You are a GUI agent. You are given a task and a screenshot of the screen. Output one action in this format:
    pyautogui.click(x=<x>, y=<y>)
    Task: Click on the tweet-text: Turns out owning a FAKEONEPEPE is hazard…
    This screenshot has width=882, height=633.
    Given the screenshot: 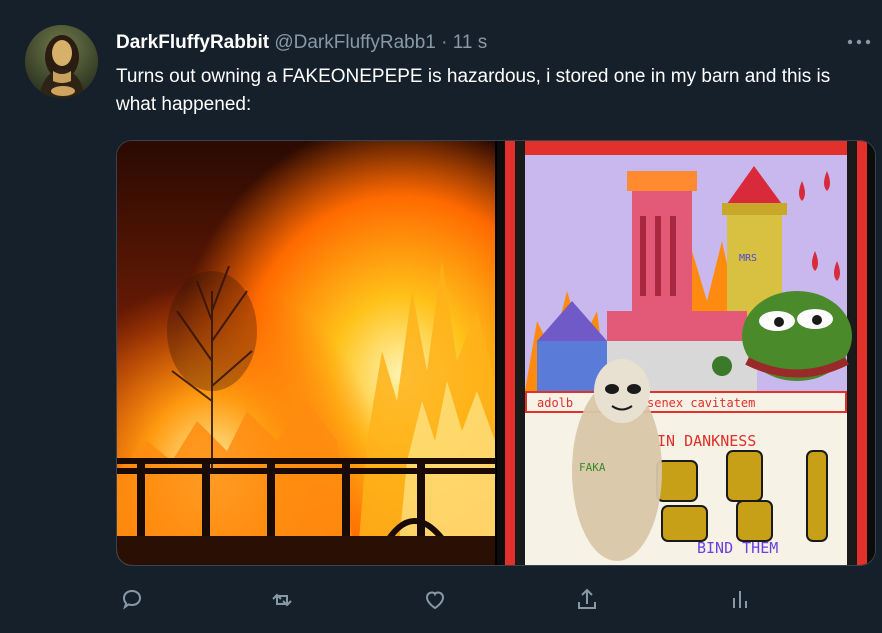 What is the action you would take?
    pyautogui.click(x=473, y=90)
    